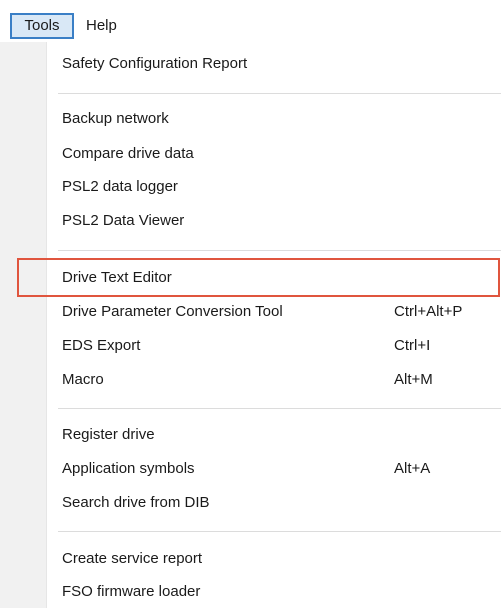 The height and width of the screenshot is (609, 501). What do you see at coordinates (273, 221) in the screenshot?
I see `menu-item-psl2-data-viewer: PSL2 Data Viewer` at bounding box center [273, 221].